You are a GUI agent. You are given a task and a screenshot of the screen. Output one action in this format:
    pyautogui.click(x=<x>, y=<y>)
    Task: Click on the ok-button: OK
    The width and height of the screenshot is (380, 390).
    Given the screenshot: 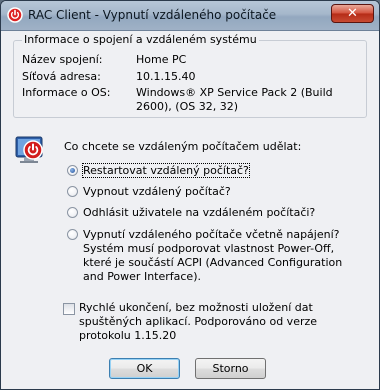 What is the action you would take?
    pyautogui.click(x=144, y=368)
    